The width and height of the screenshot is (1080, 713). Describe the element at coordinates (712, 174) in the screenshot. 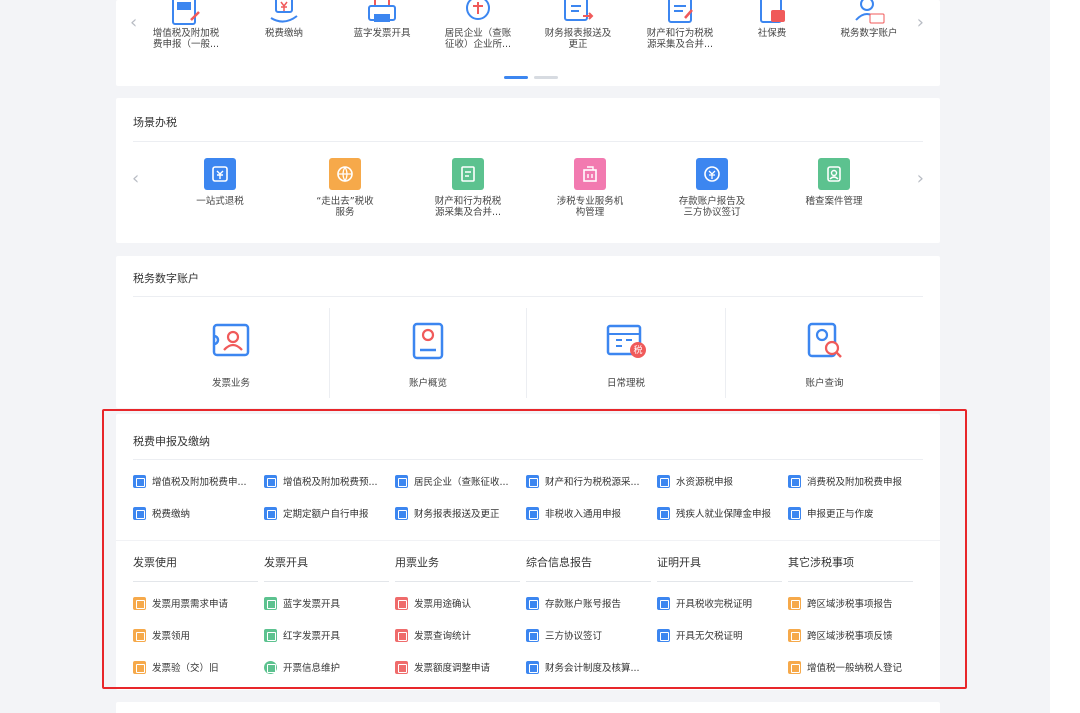

I see `deposit-icon` at that location.